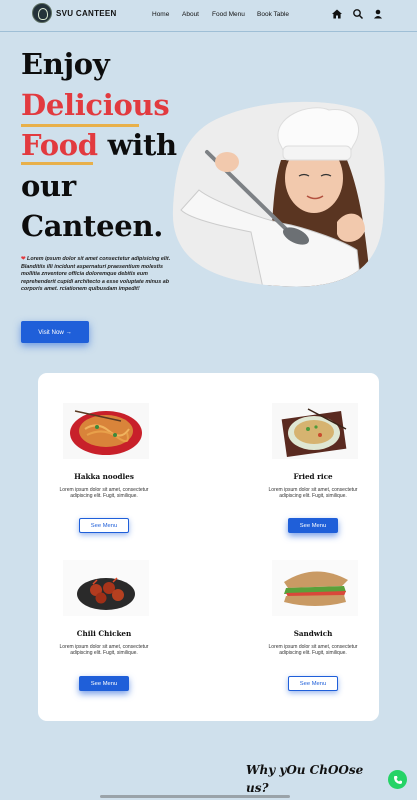 The height and width of the screenshot is (800, 417). Describe the element at coordinates (315, 431) in the screenshot. I see `fried-rice-image` at that location.